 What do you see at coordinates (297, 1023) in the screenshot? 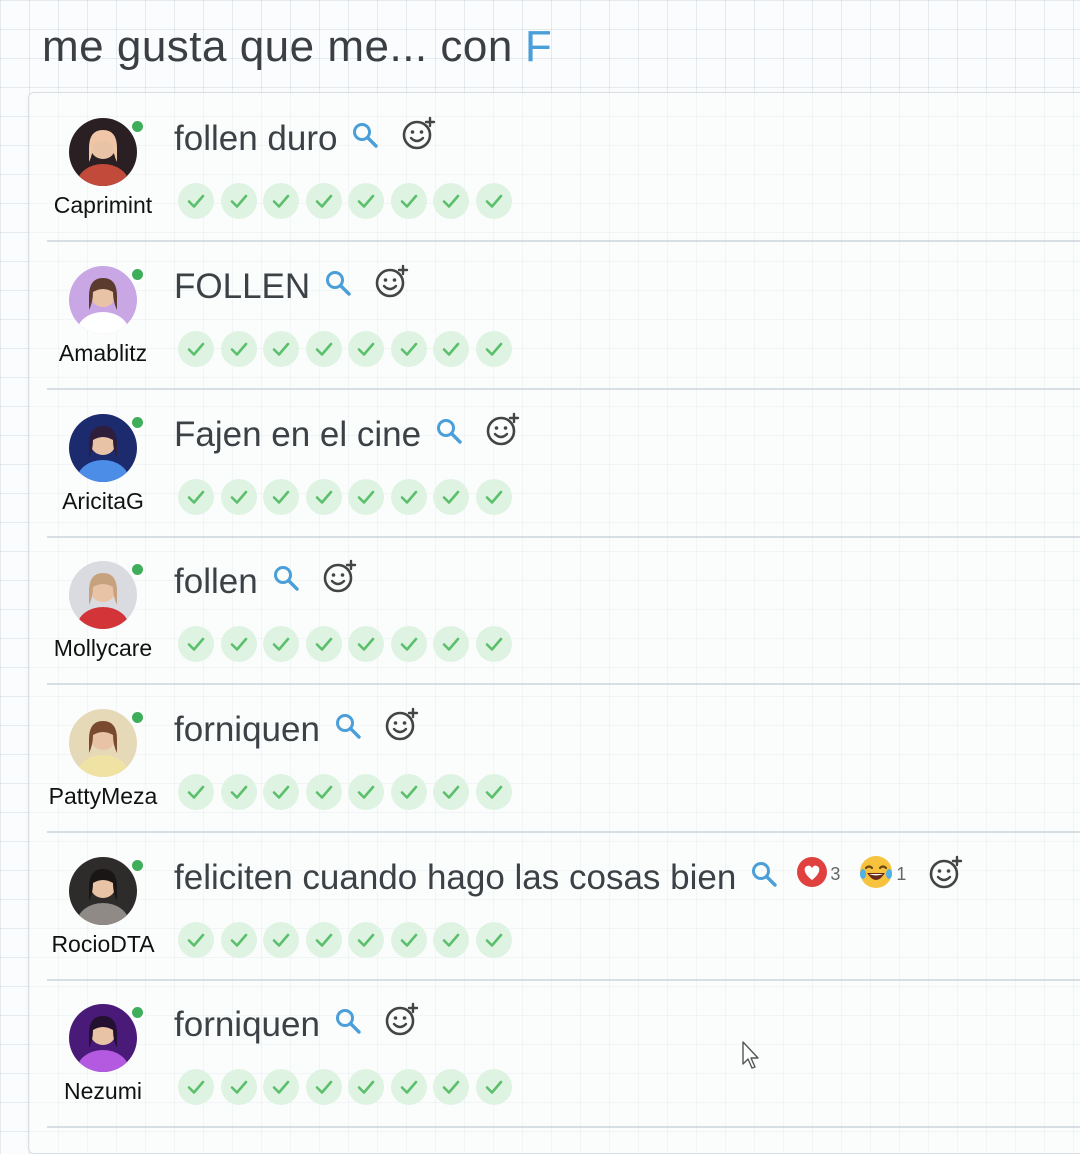
I see `answer-line: forniquen` at bounding box center [297, 1023].